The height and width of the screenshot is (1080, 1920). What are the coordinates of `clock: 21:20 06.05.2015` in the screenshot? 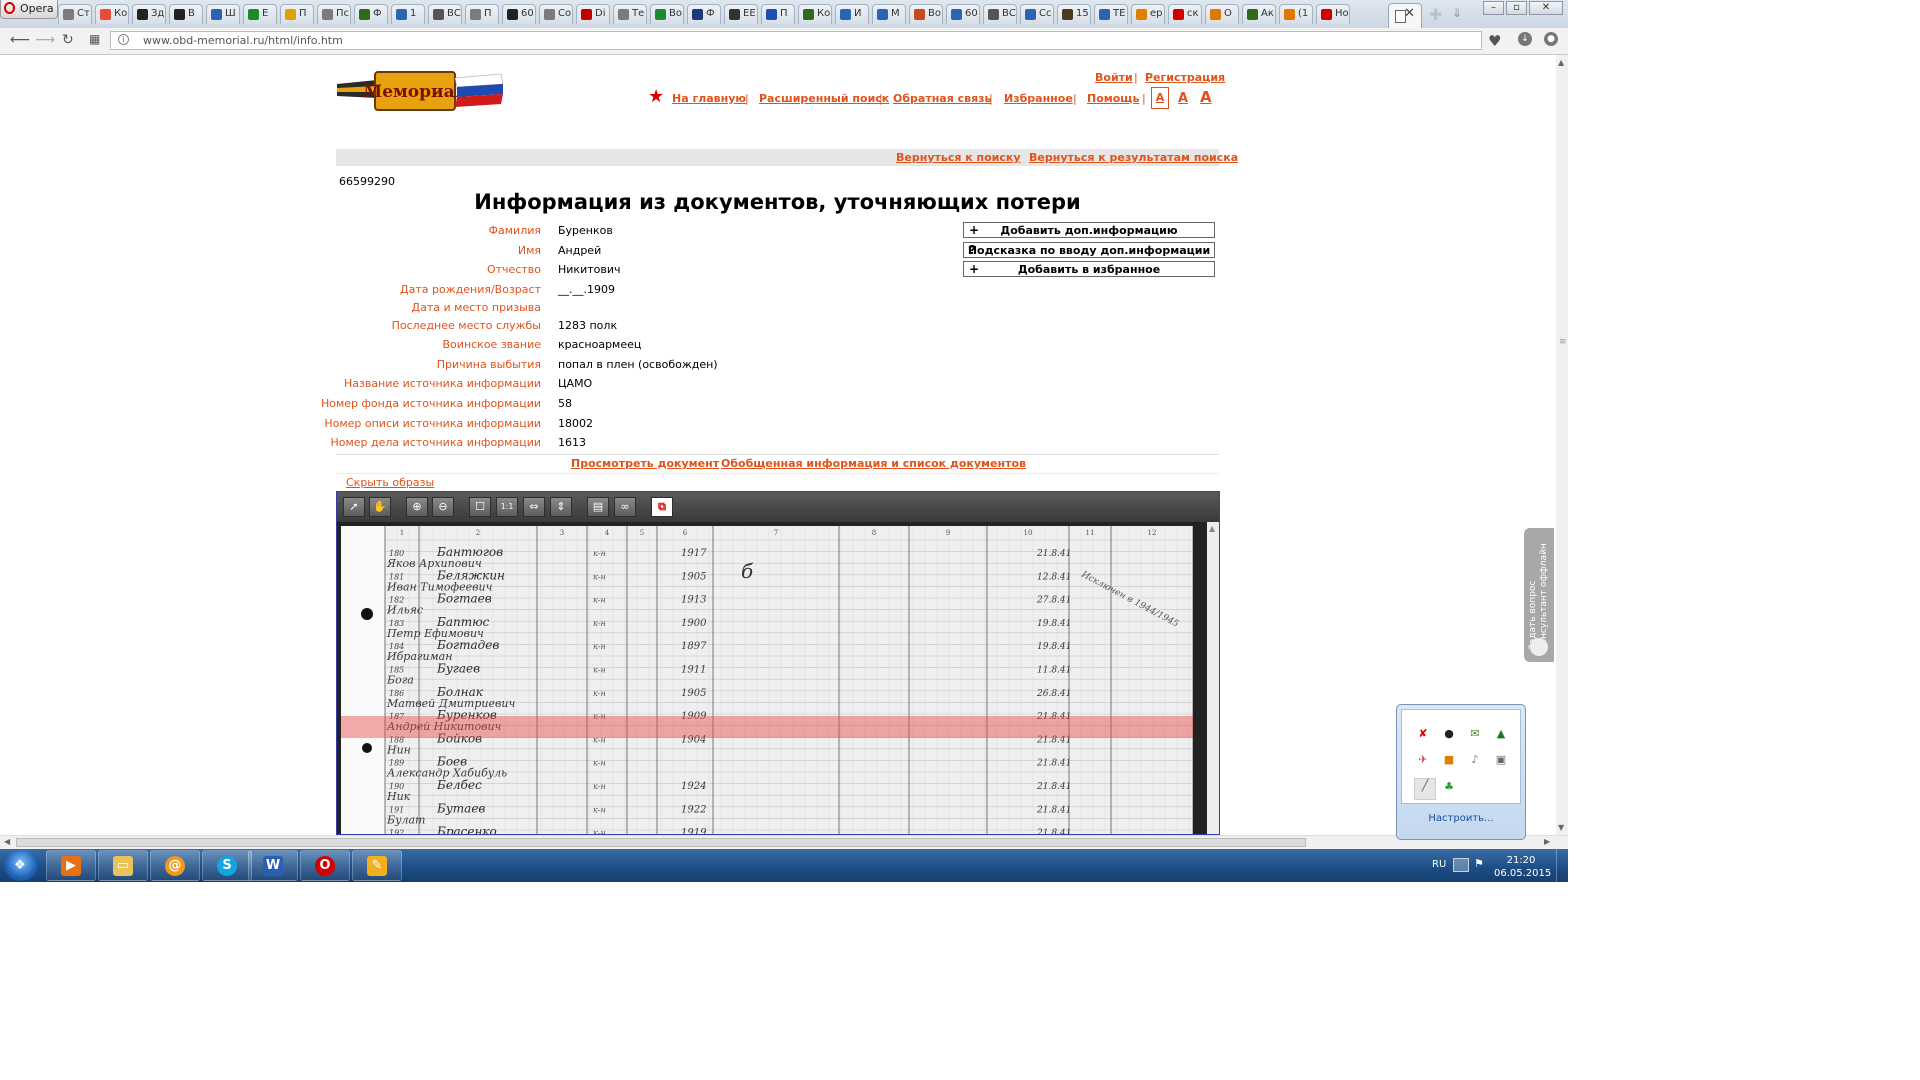 It's located at (1522, 867).